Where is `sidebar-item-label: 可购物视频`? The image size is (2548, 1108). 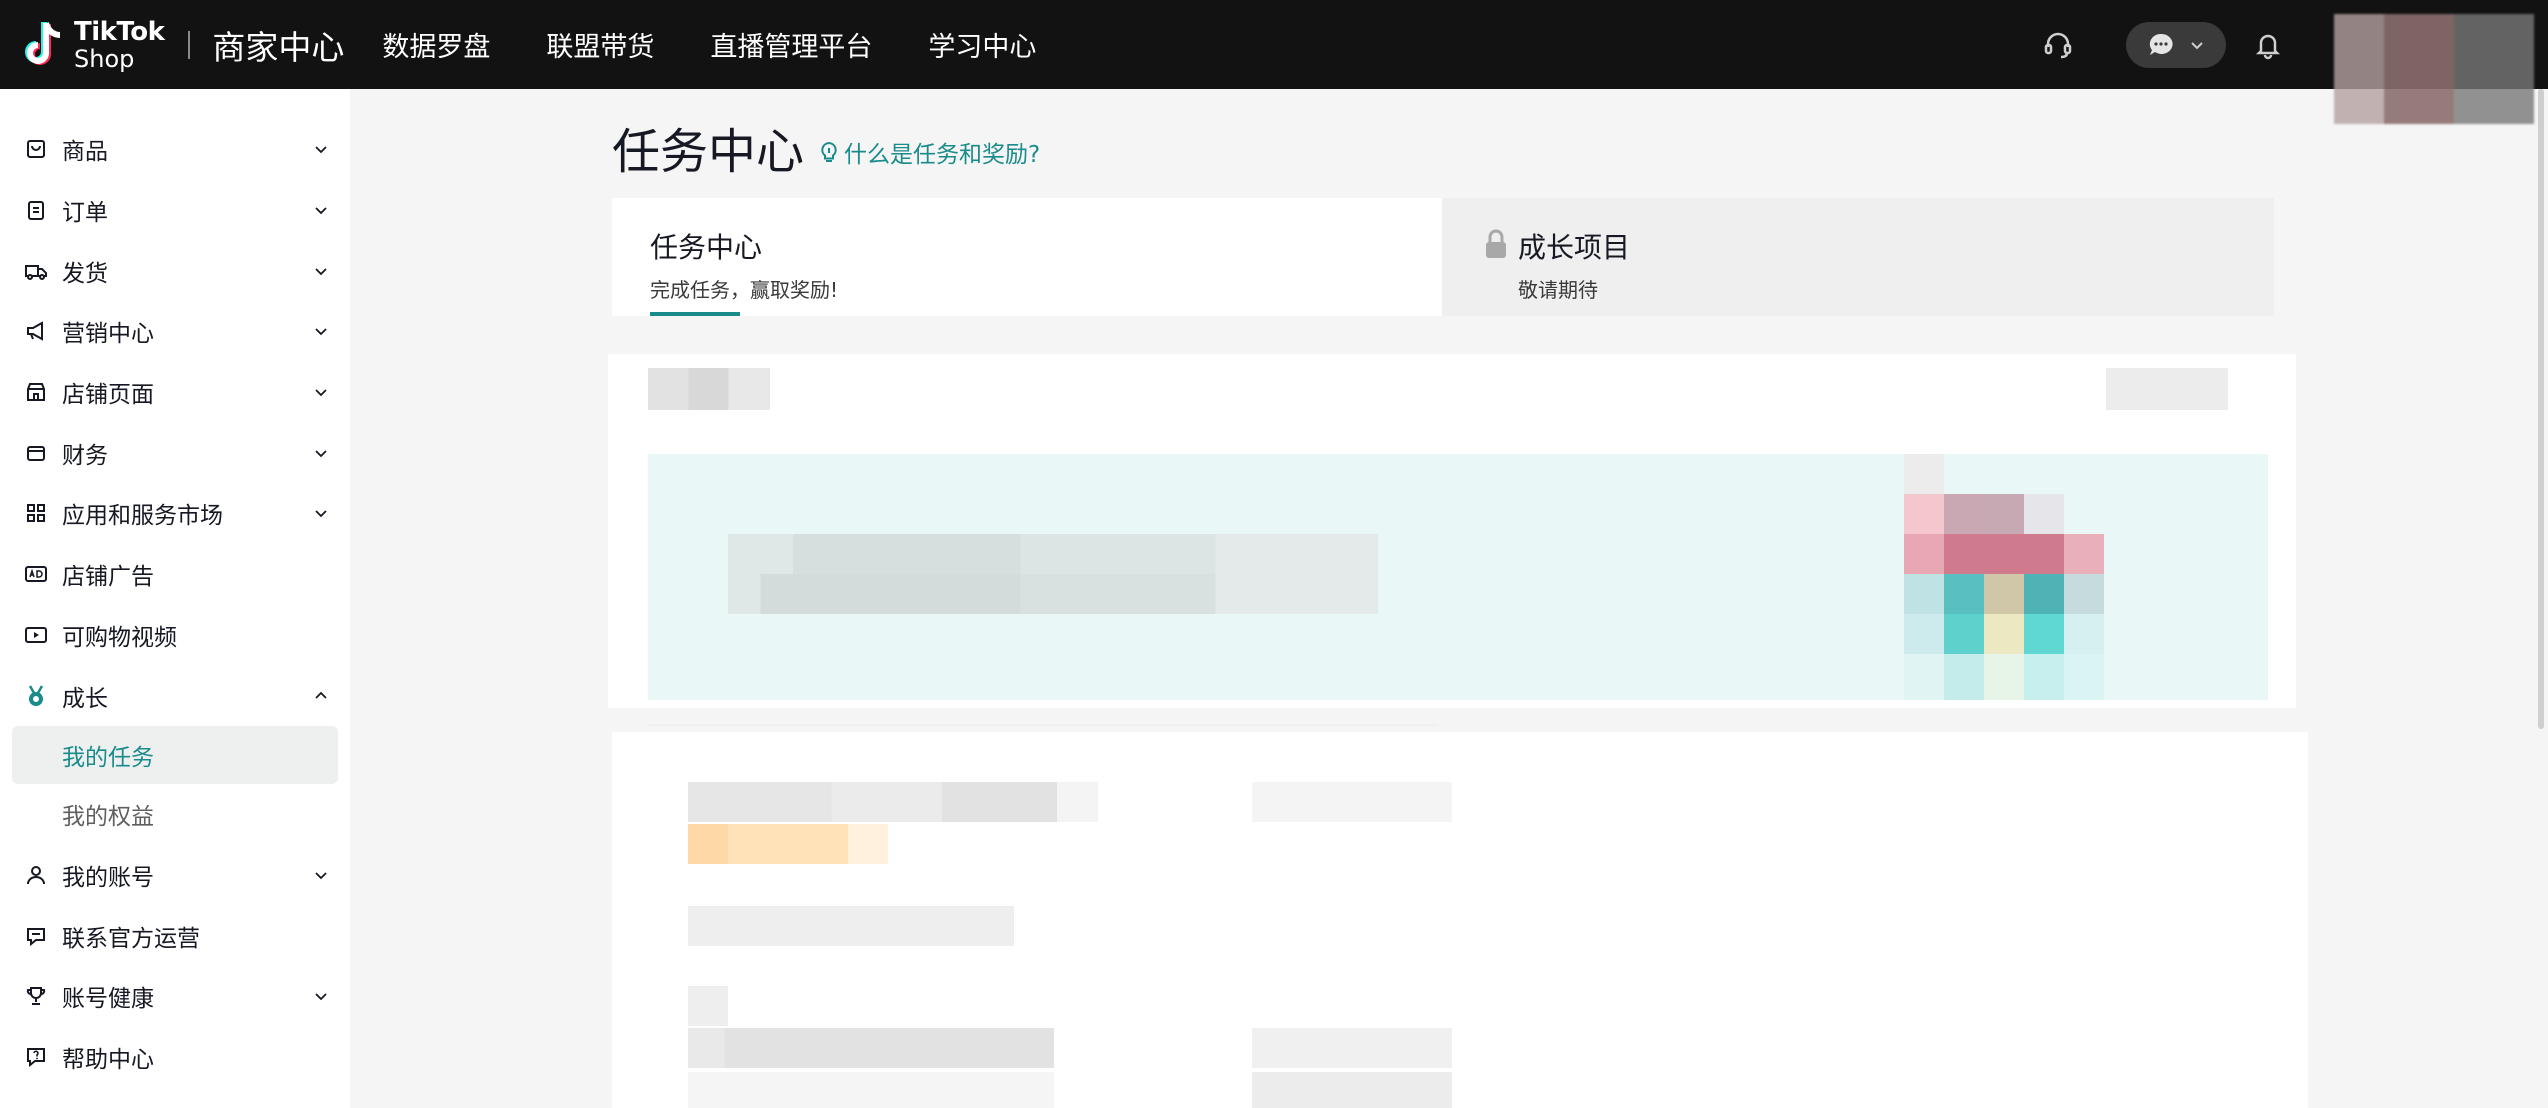
sidebar-item-label: 可购物视频 is located at coordinates (119, 637).